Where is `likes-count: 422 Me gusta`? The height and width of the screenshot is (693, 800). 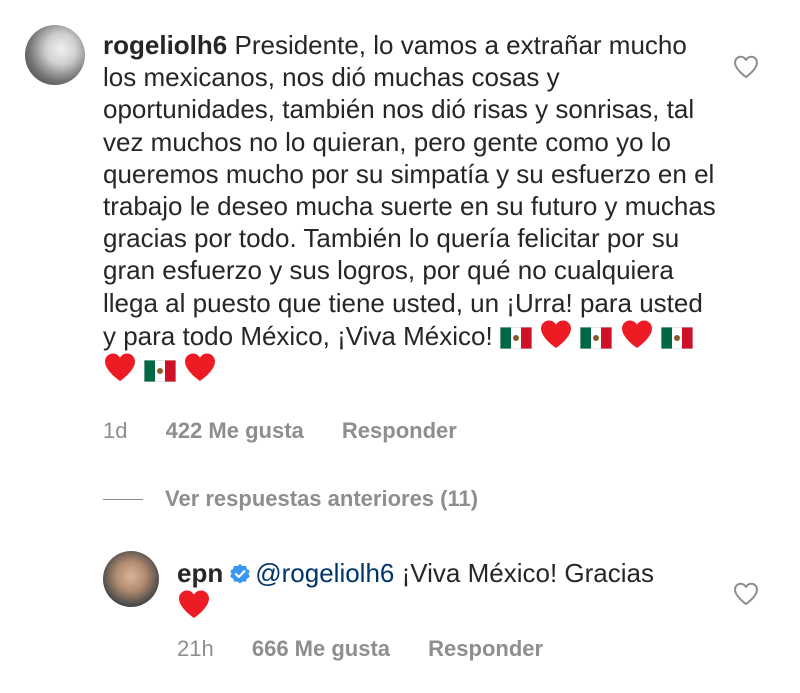
likes-count: 422 Me gusta is located at coordinates (235, 430).